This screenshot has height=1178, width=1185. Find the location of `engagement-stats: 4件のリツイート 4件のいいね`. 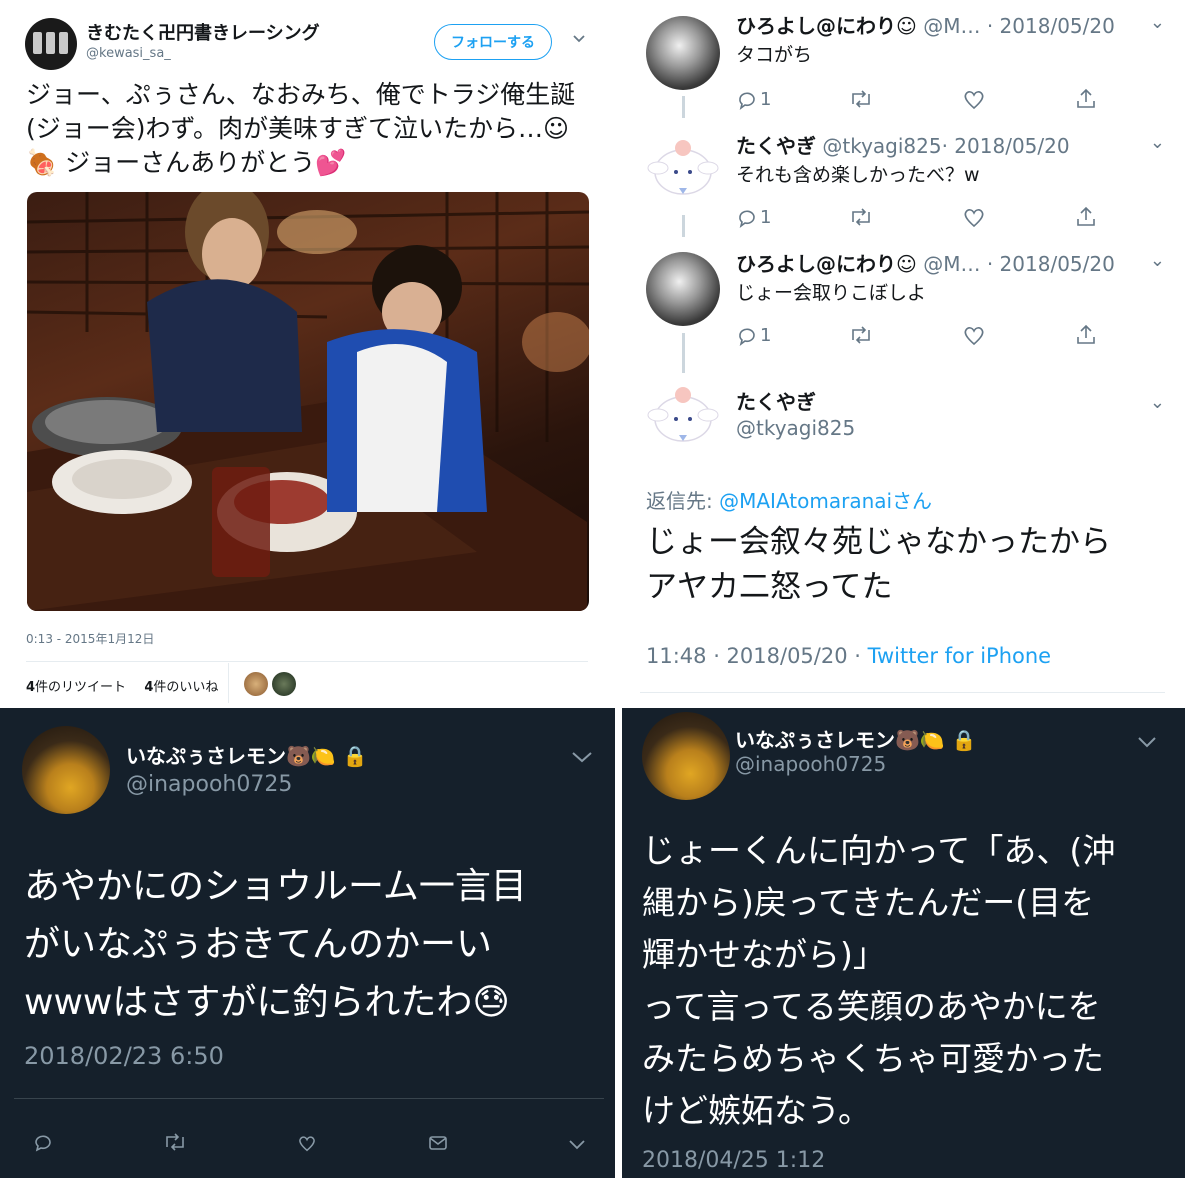

engagement-stats: 4件のリツイート 4件のいいね is located at coordinates (122, 685).